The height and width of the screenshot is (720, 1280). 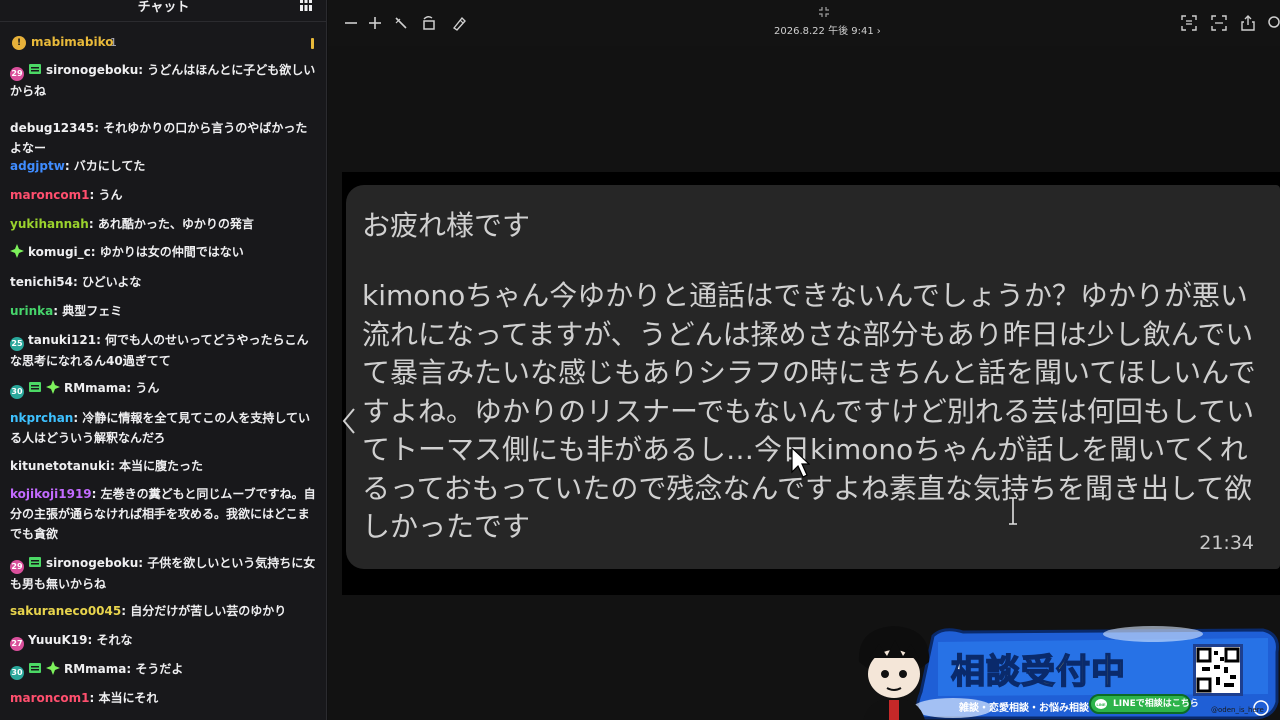 What do you see at coordinates (1273, 23) in the screenshot?
I see `search-icon` at bounding box center [1273, 23].